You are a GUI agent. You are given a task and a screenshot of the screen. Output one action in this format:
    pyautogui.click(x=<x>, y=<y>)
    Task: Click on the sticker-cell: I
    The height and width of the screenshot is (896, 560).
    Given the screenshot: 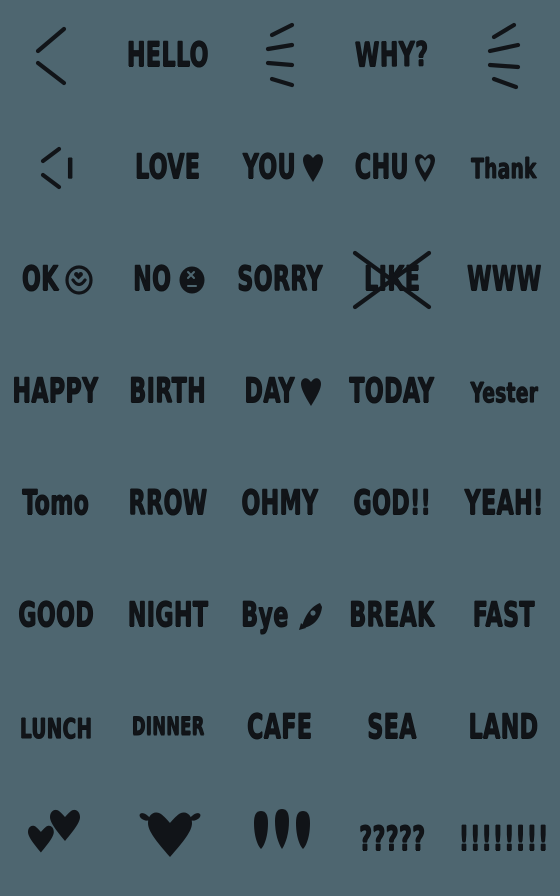 What is the action you would take?
    pyautogui.click(x=56, y=168)
    